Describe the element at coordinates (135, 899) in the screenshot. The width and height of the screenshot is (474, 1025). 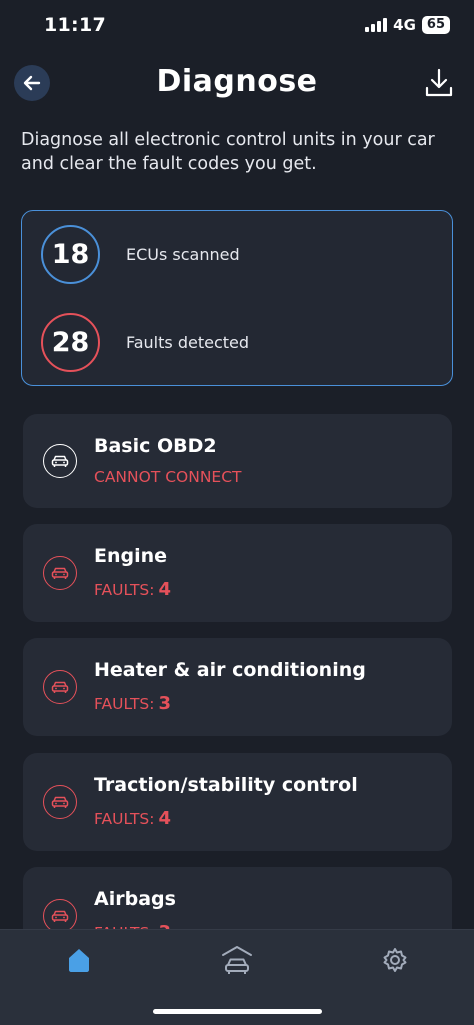
I see `ecu-name: Airbags` at that location.